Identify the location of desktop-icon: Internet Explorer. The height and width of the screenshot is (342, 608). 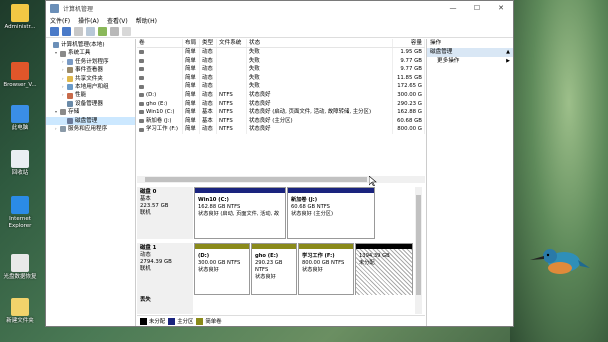
(20, 212).